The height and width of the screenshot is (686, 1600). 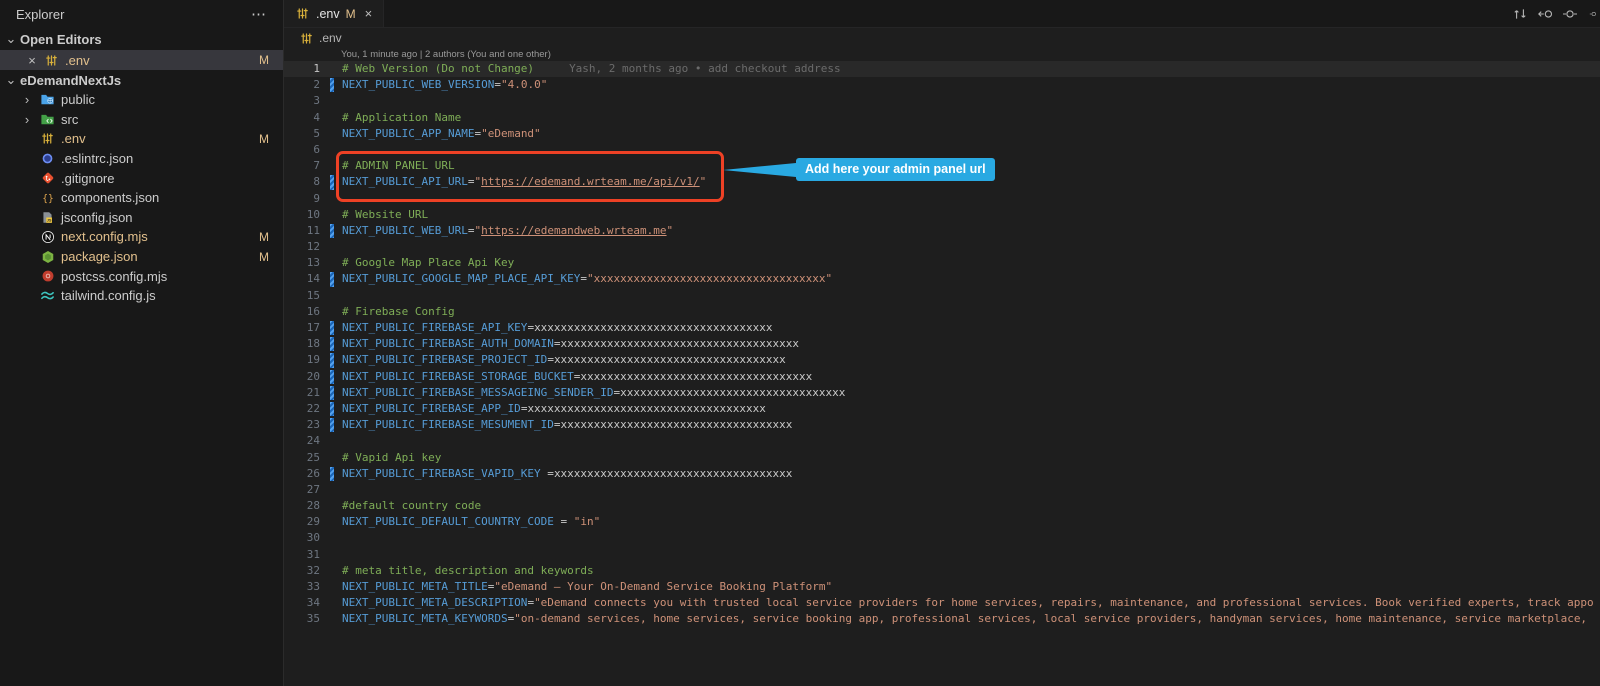 What do you see at coordinates (302, 247) in the screenshot?
I see `line-number: 12` at bounding box center [302, 247].